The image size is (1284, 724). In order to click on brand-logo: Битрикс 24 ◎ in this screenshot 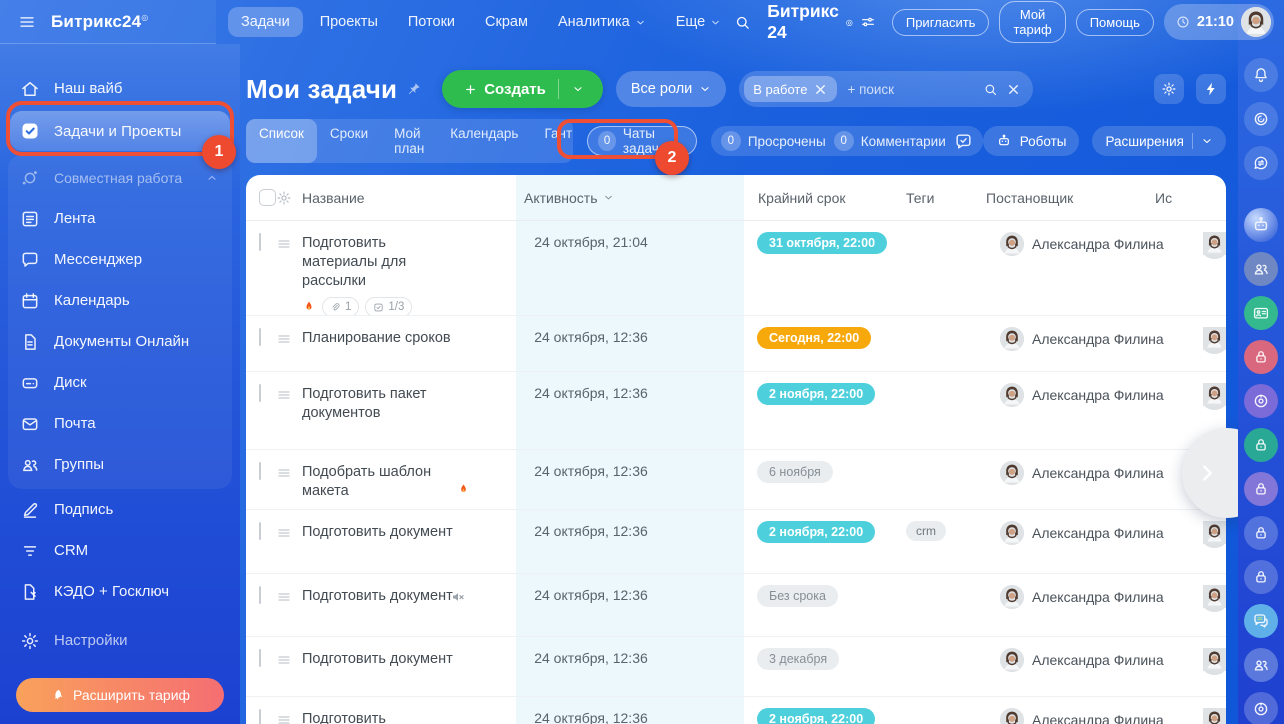, I will do `click(821, 22)`.